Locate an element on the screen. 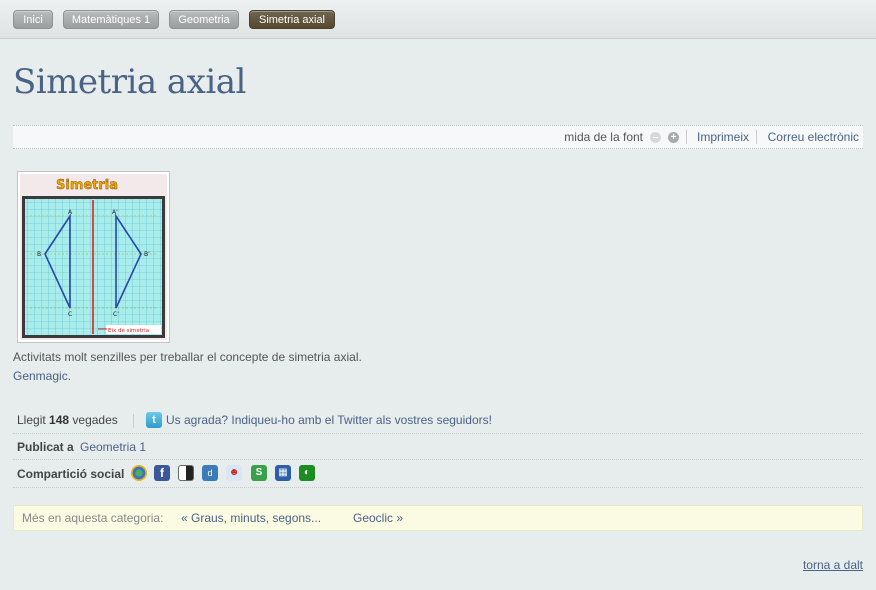 The width and height of the screenshot is (876, 590). read-prefix: Llegit is located at coordinates (31, 420).